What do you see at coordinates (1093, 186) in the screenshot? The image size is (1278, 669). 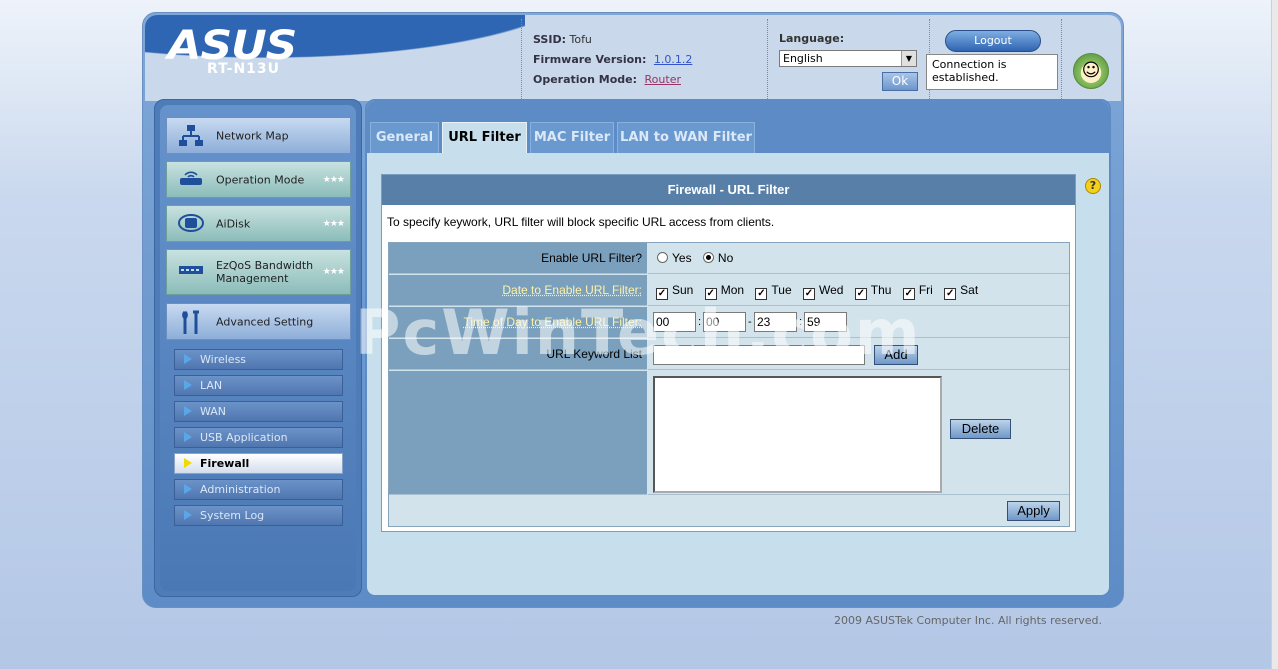 I see `help-icon: ?` at bounding box center [1093, 186].